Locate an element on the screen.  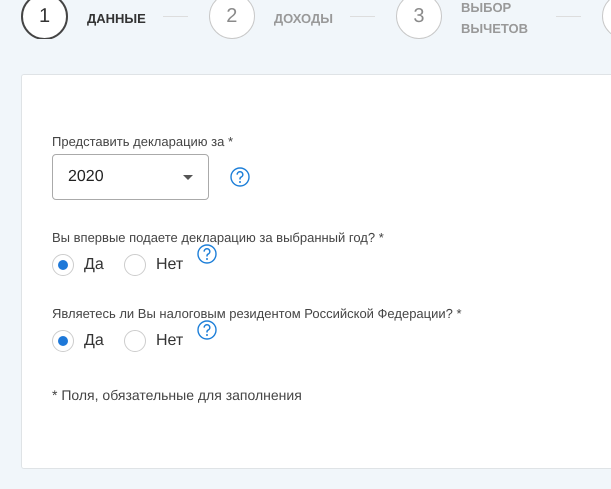
field-label: Вы впервые подаете декларацию за выбранный год? * is located at coordinates (218, 238).